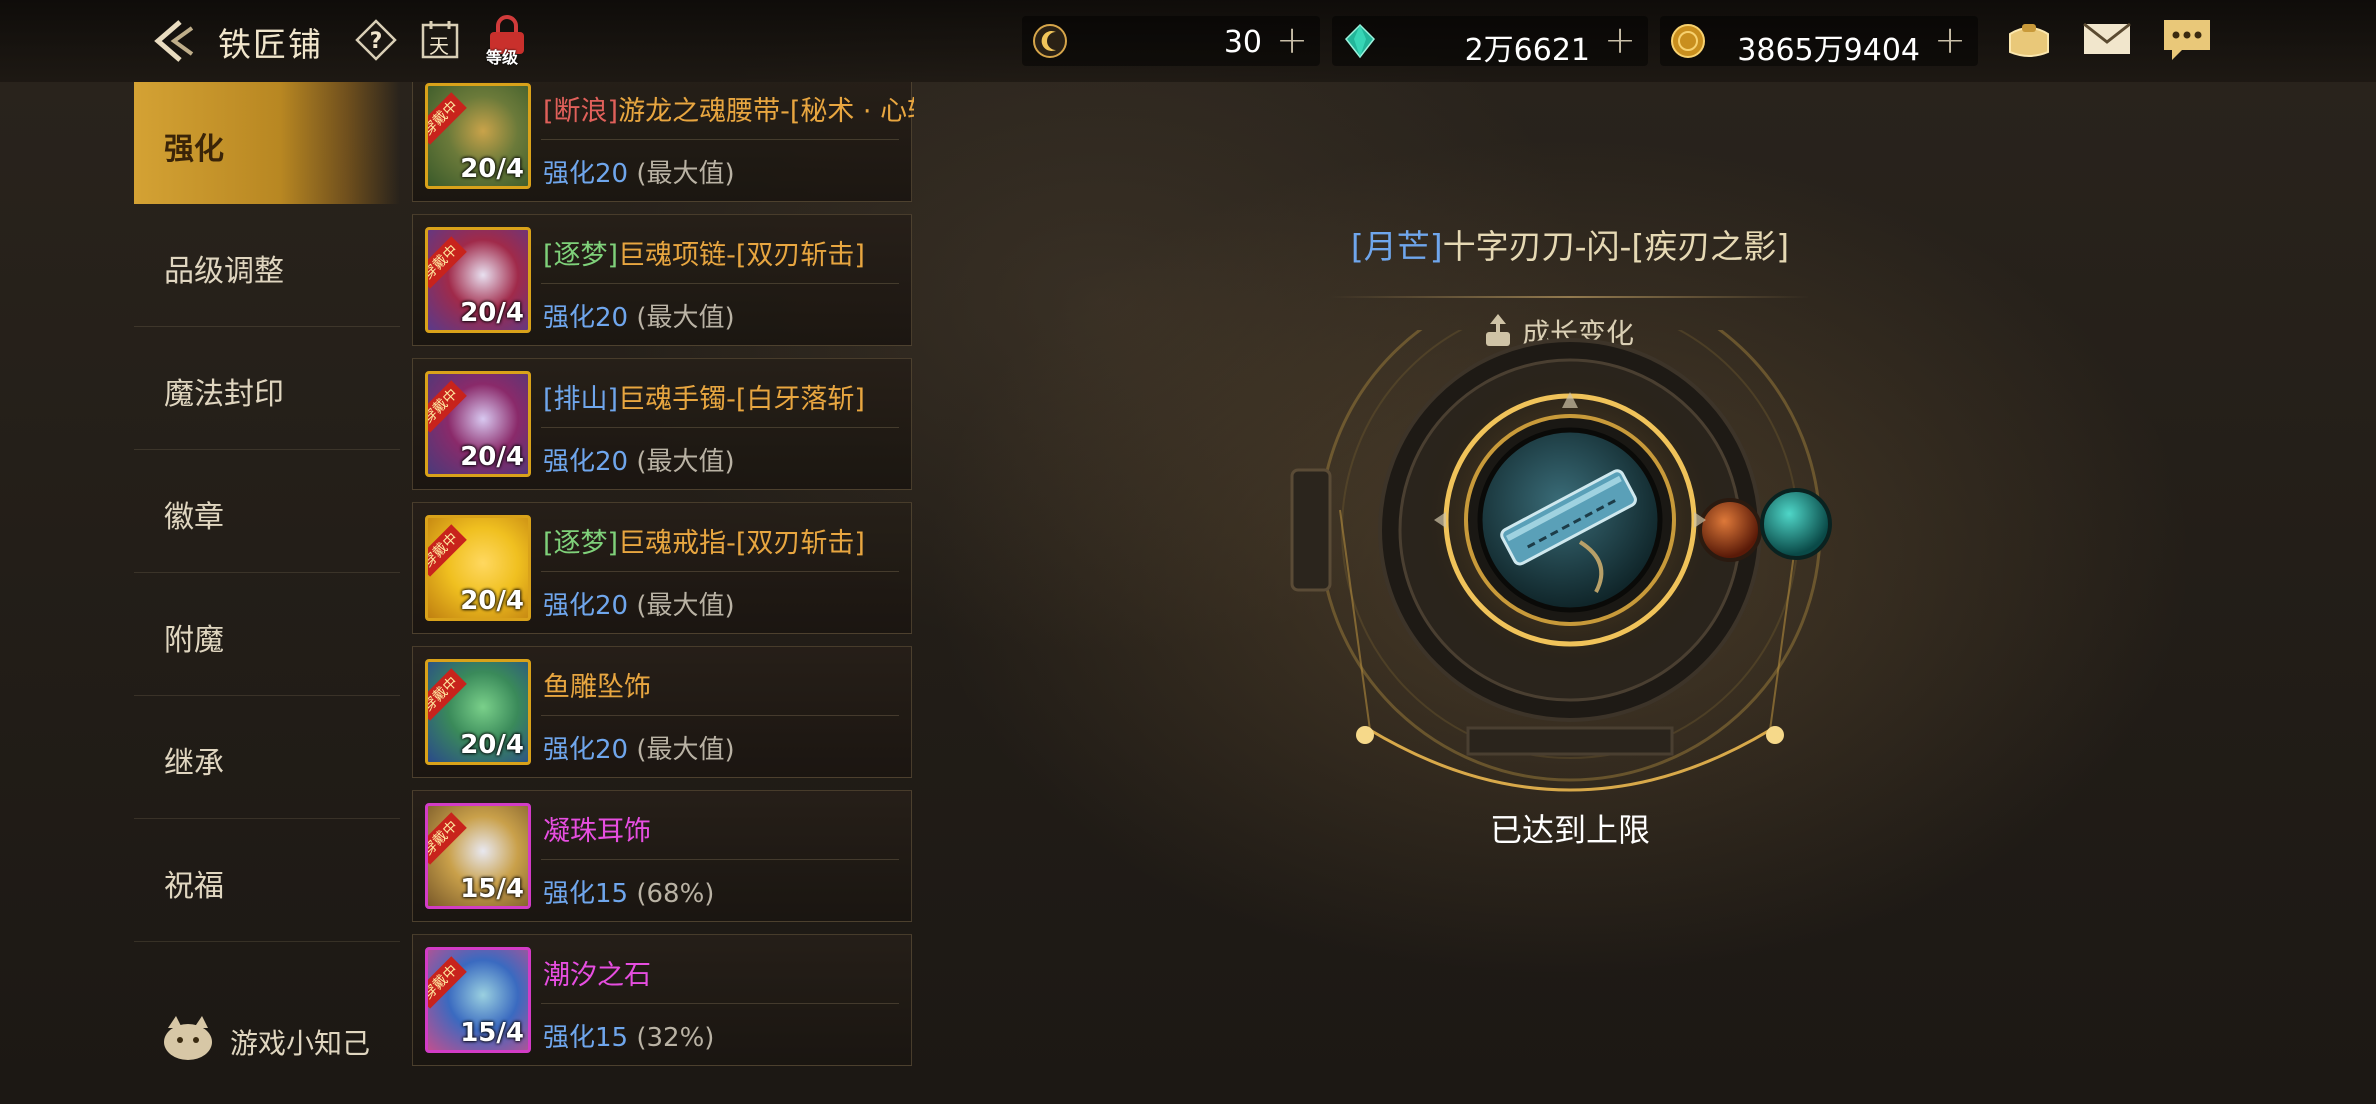 Image resolution: width=2376 pixels, height=1104 pixels. What do you see at coordinates (1396, 246) in the screenshot?
I see `selected-item-prefix: [月芒]` at bounding box center [1396, 246].